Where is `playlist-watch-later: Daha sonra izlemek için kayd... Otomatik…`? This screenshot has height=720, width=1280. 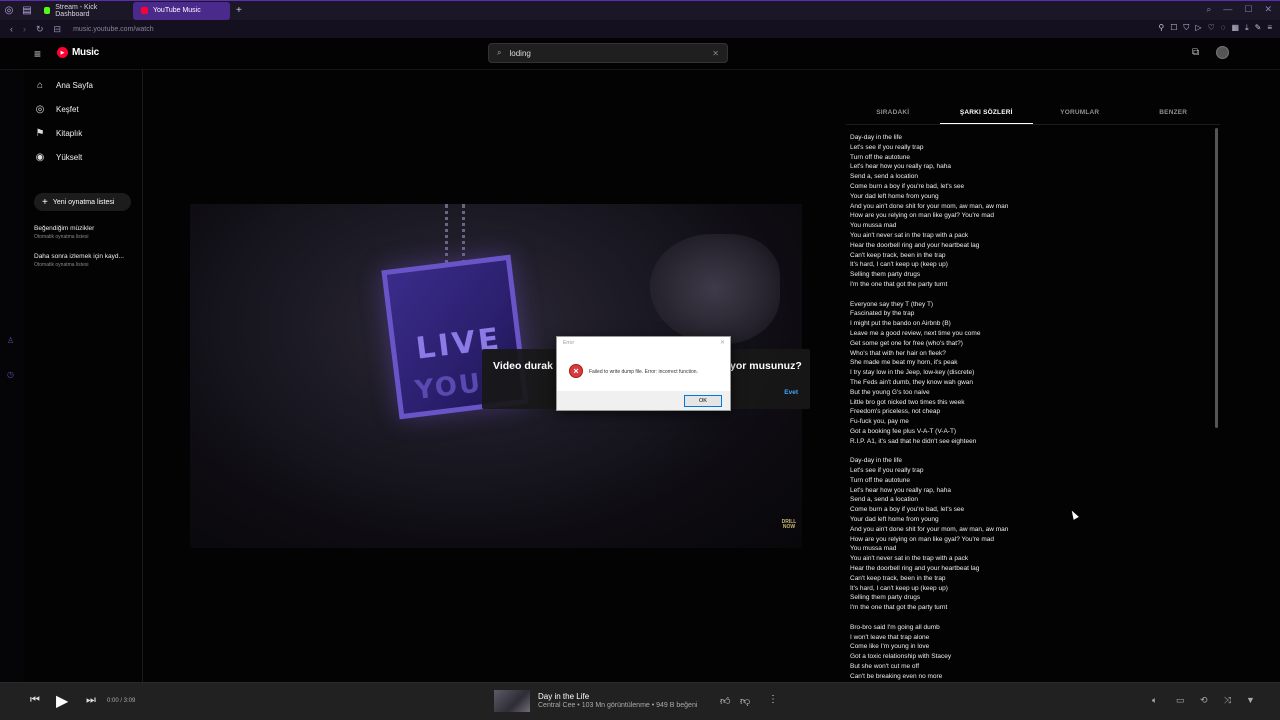 playlist-watch-later: Daha sonra izlemek için kayd... Otomatik… is located at coordinates (79, 260).